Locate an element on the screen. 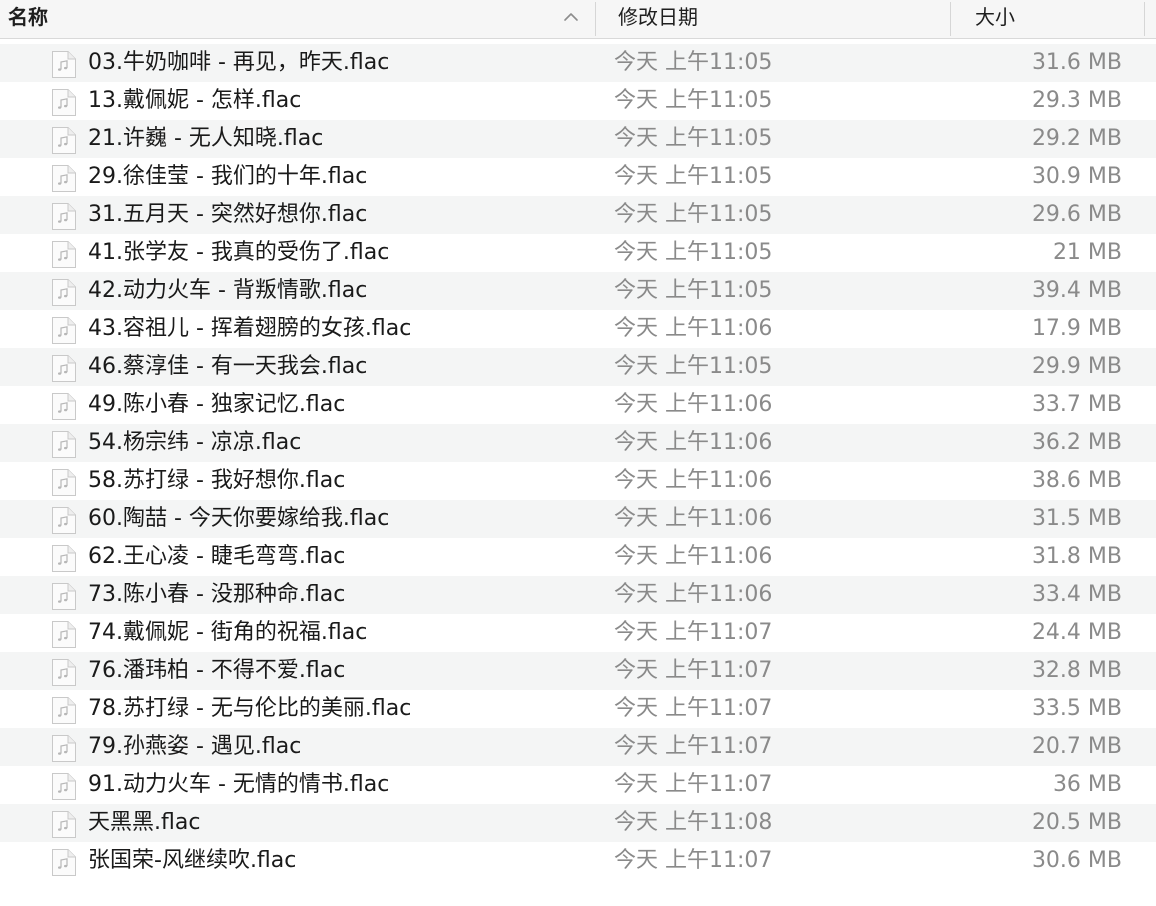 This screenshot has width=1156, height=906. file-name: 29.徐佳莹 - 我们的十年.flac is located at coordinates (227, 177).